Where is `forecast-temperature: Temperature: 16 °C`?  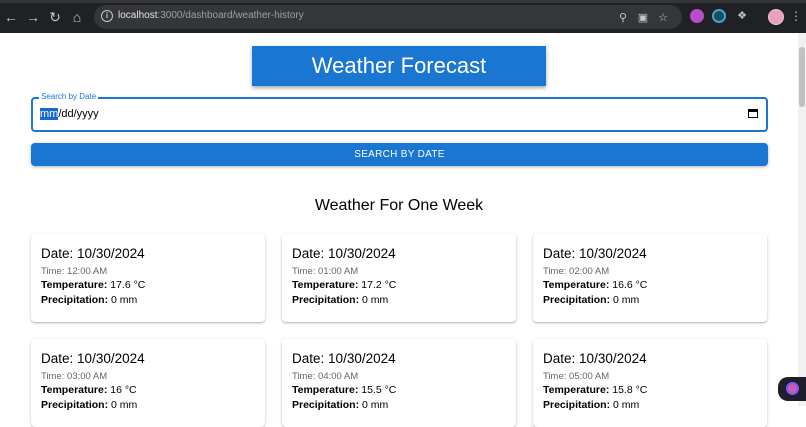
forecast-temperature: Temperature: 16 °C is located at coordinates (89, 390).